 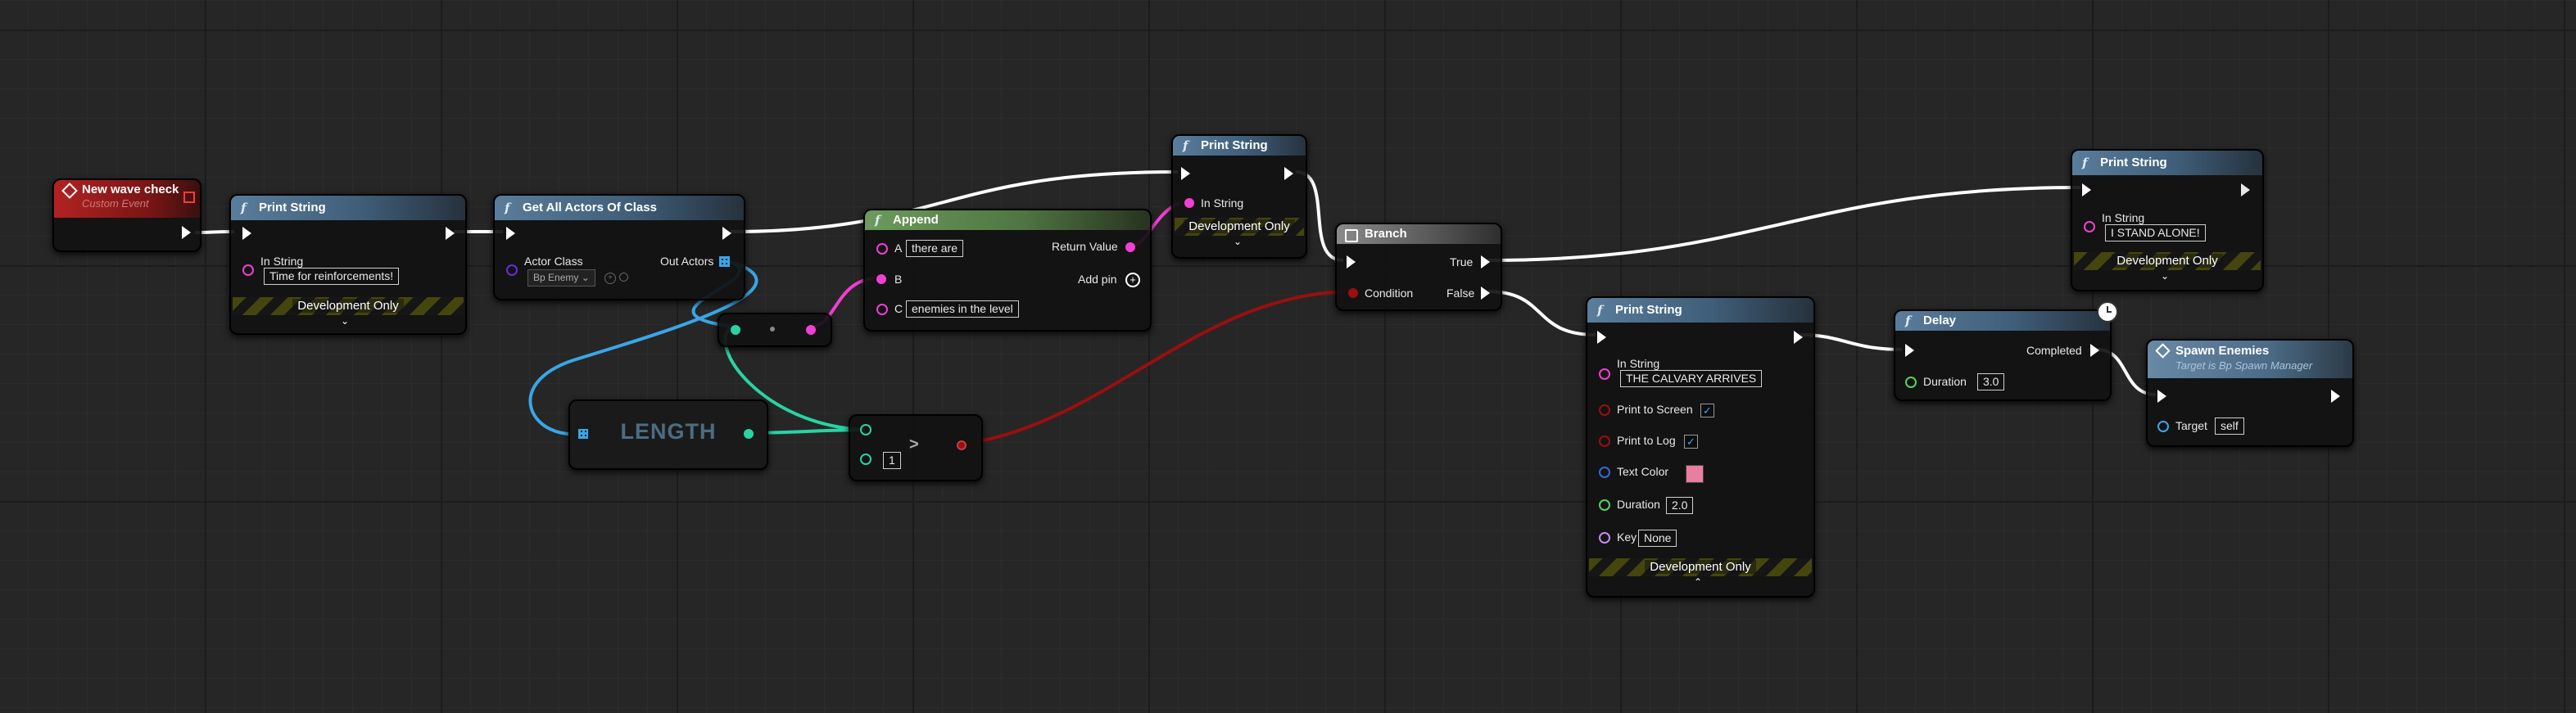 I want to click on print-to-screen-pin, so click(x=1604, y=410).